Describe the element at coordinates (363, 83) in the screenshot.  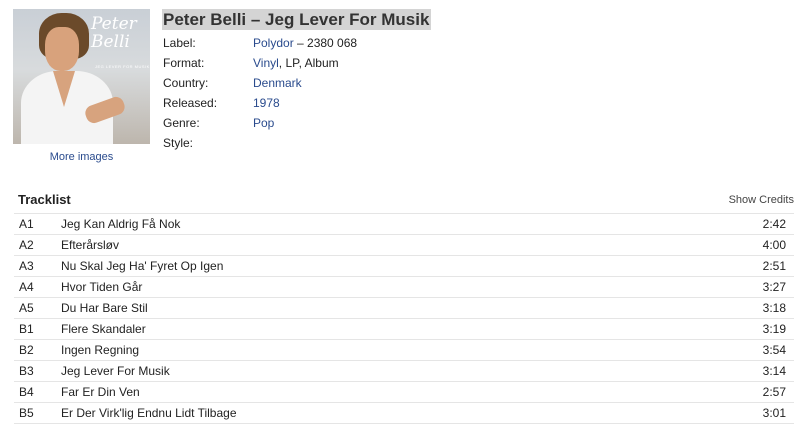
I see `meta-row-country: Country: Denmark` at that location.